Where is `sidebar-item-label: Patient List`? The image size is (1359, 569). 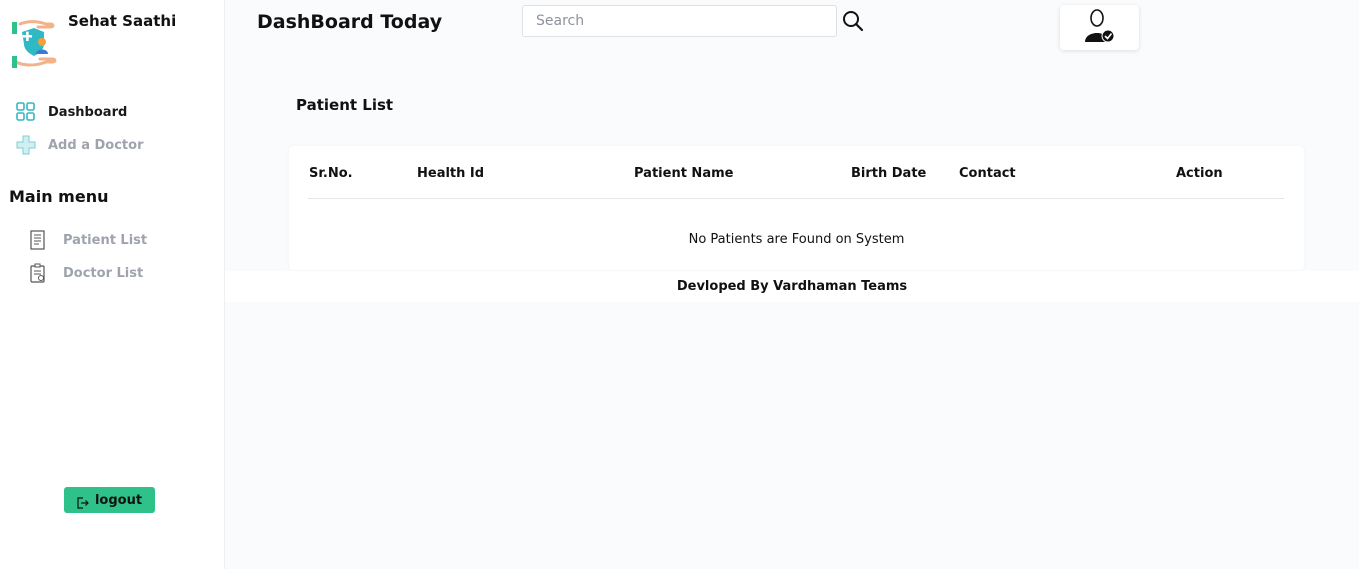 sidebar-item-label: Patient List is located at coordinates (105, 240).